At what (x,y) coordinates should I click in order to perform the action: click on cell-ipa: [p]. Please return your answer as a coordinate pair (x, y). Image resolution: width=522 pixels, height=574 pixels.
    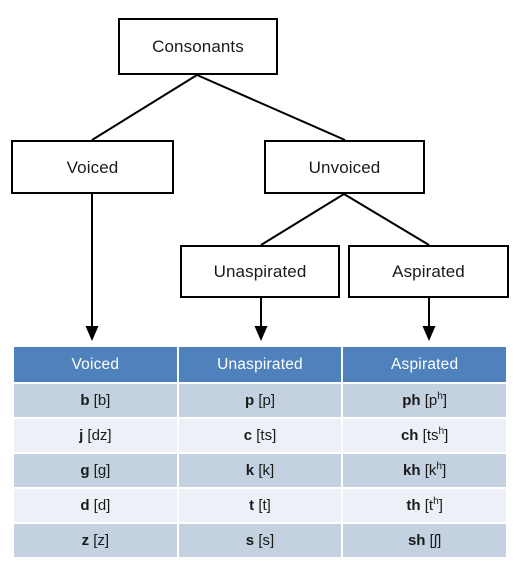
    Looking at the image, I should click on (266, 400).